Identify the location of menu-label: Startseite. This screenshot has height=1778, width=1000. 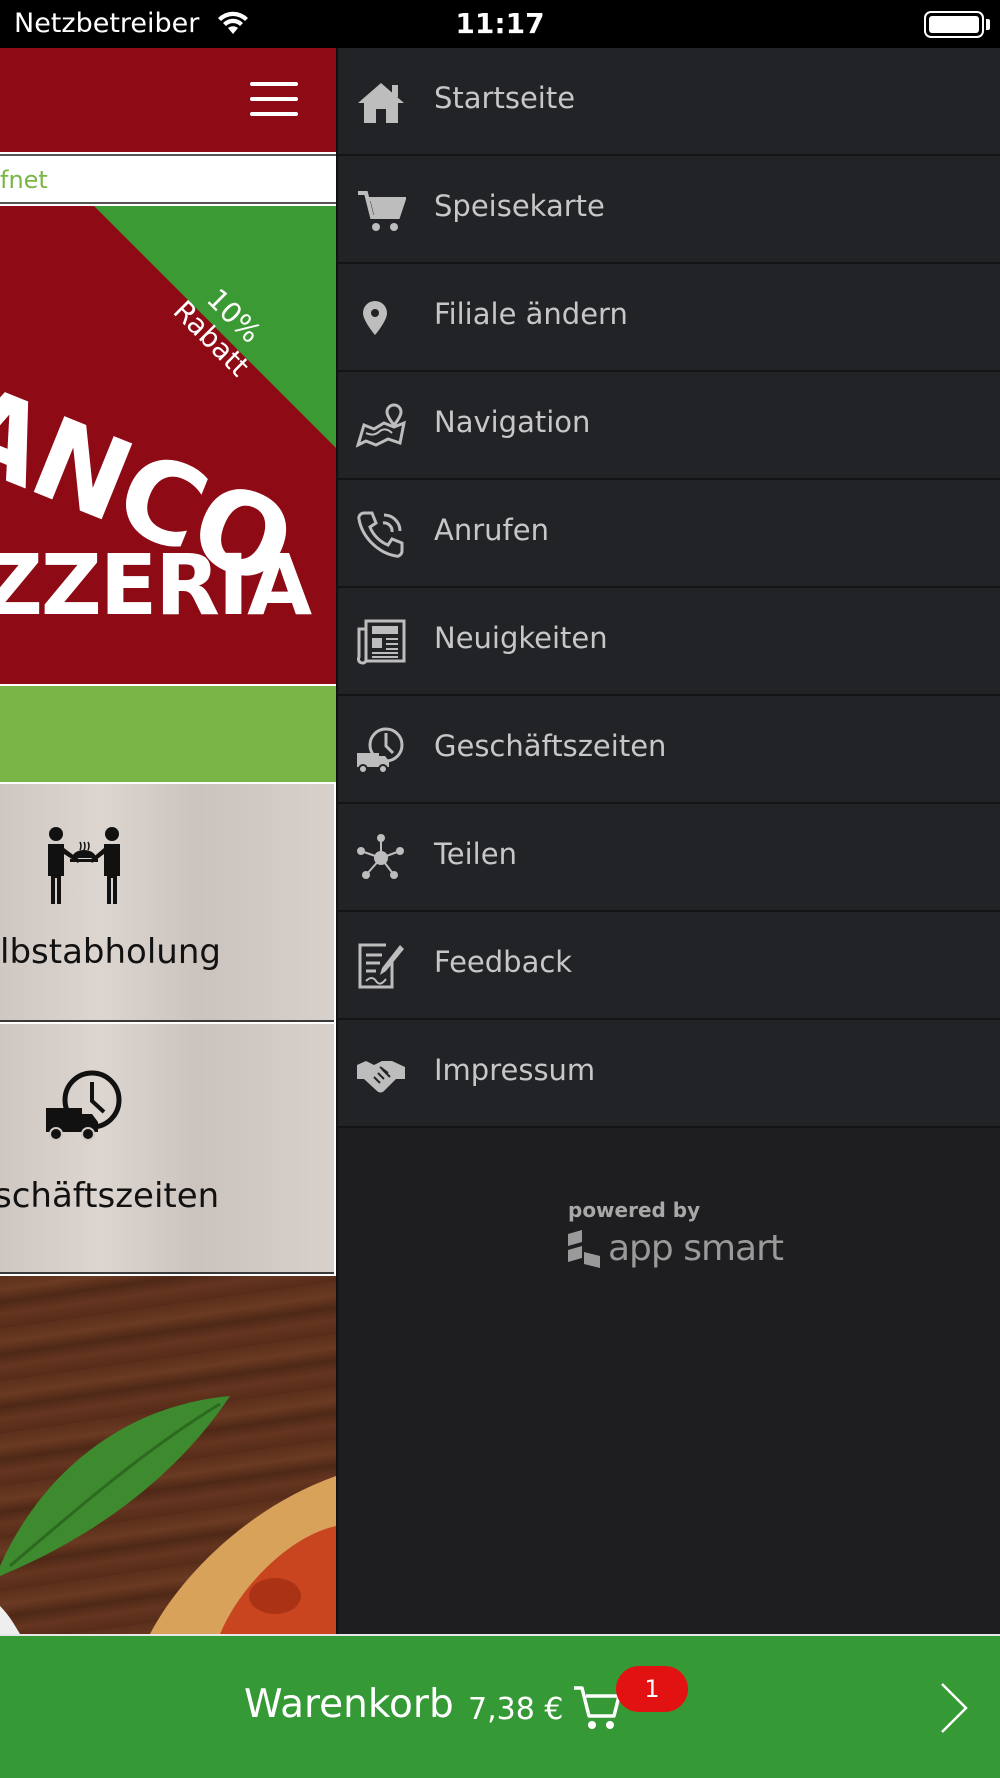
(505, 98).